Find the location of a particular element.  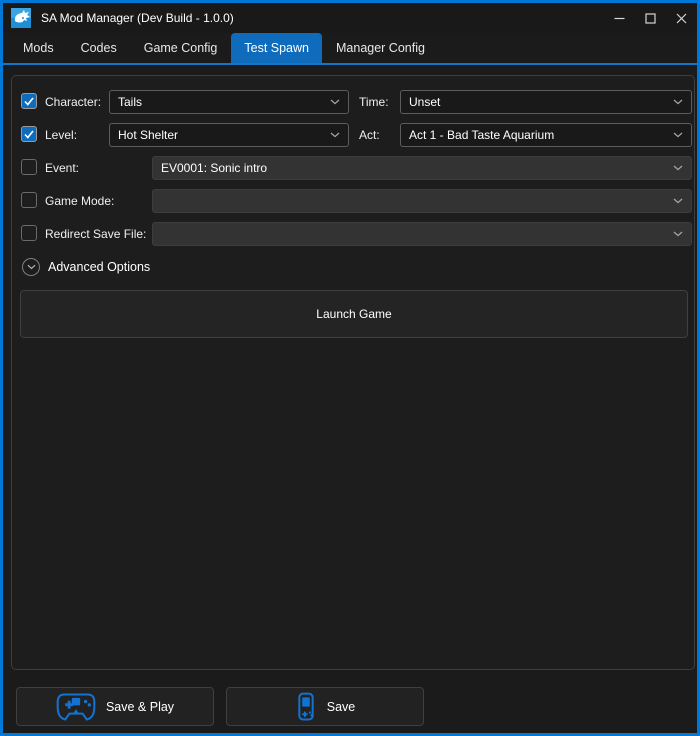

event-dropdown: EV0001: Sonic intro is located at coordinates (422, 168).